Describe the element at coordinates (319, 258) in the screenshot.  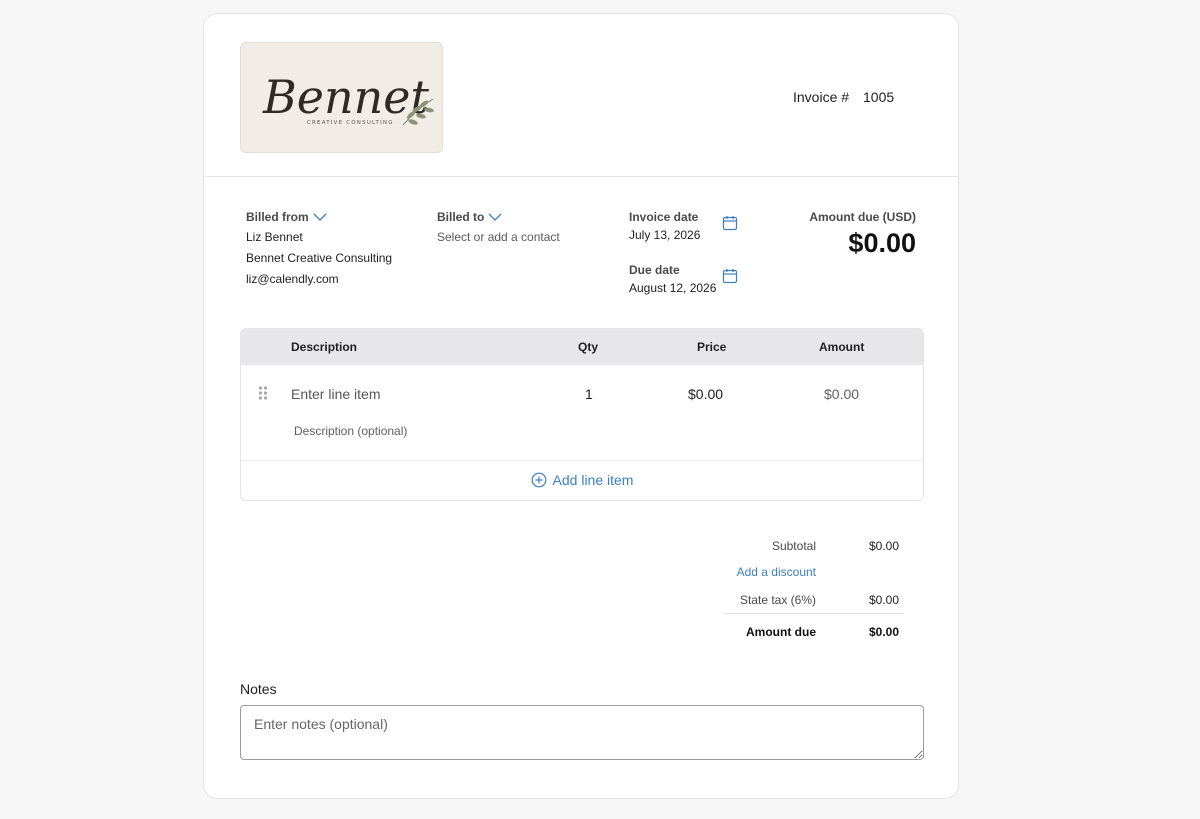
I see `billed-from-company: Bennet Creative Consulting` at that location.